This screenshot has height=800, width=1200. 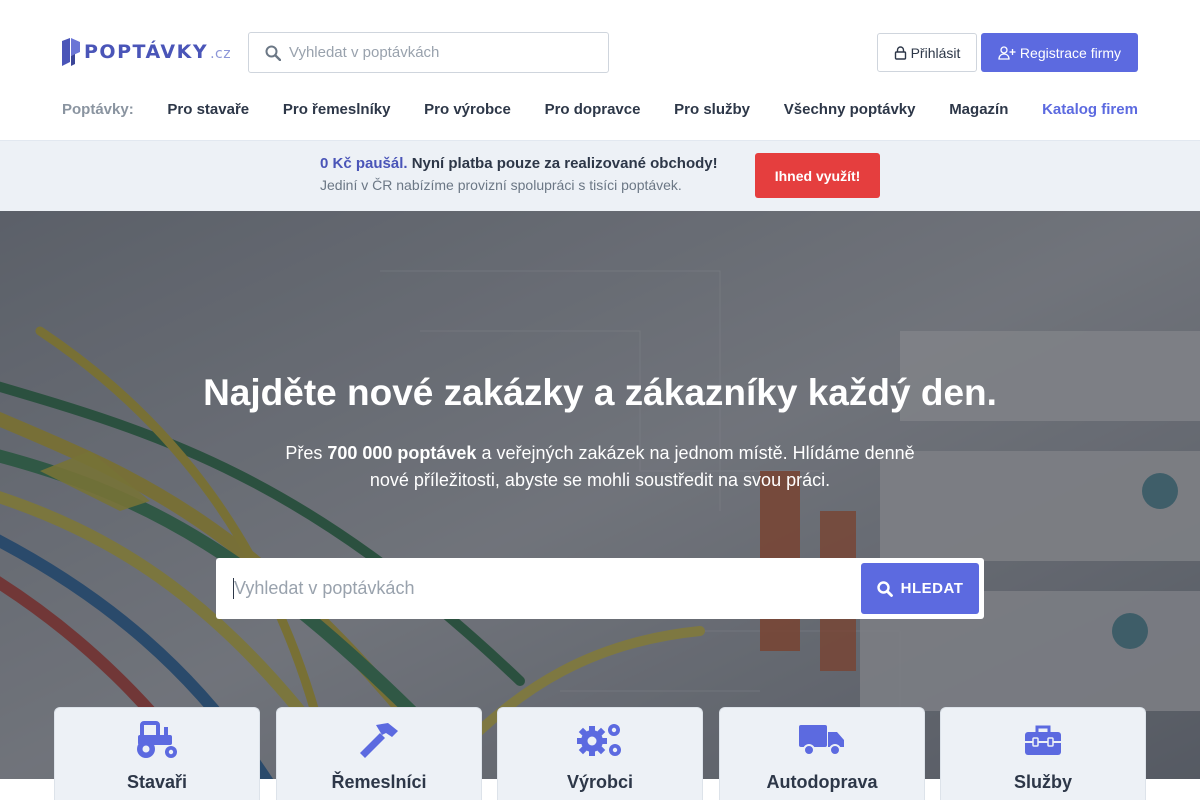 I want to click on hammer-icon, so click(x=379, y=740).